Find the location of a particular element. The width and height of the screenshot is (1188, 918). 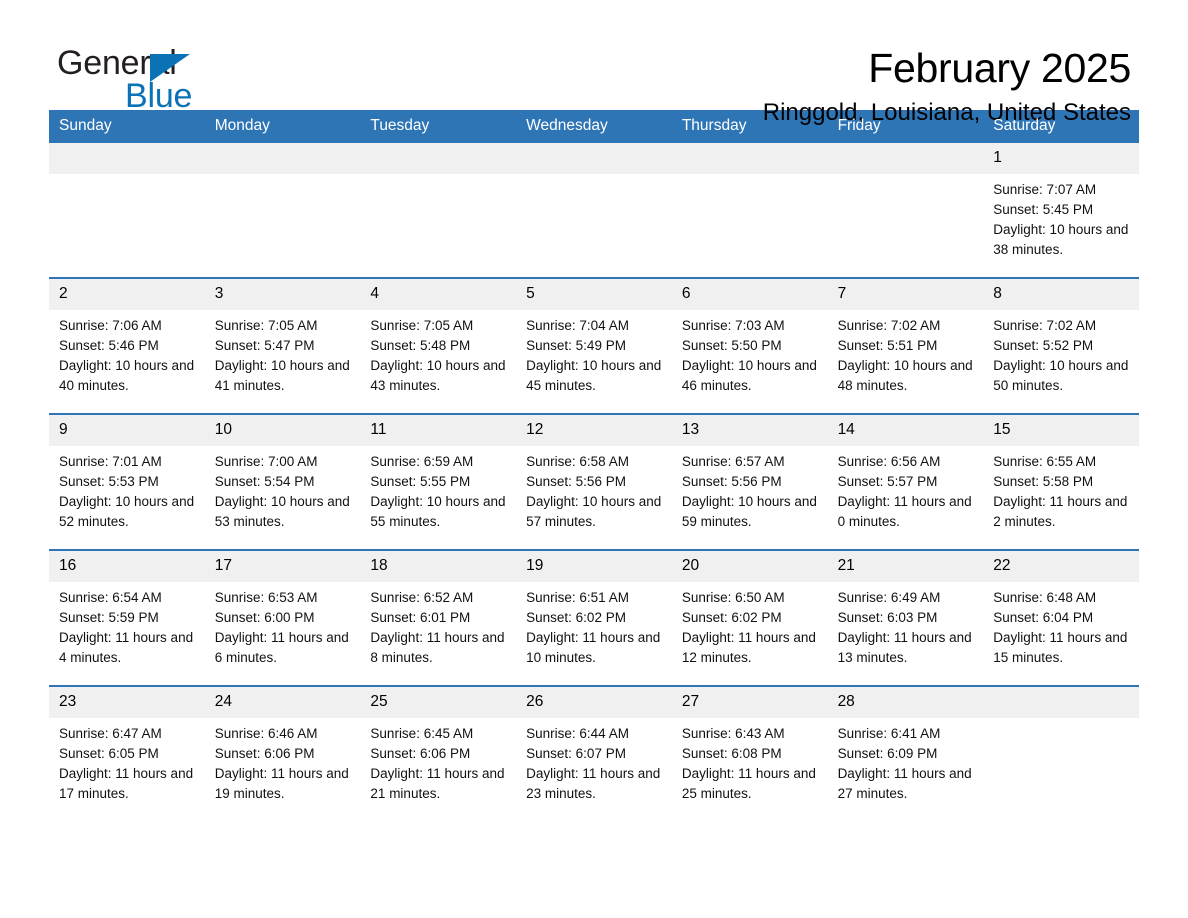

day-number: 5 is located at coordinates (594, 294).